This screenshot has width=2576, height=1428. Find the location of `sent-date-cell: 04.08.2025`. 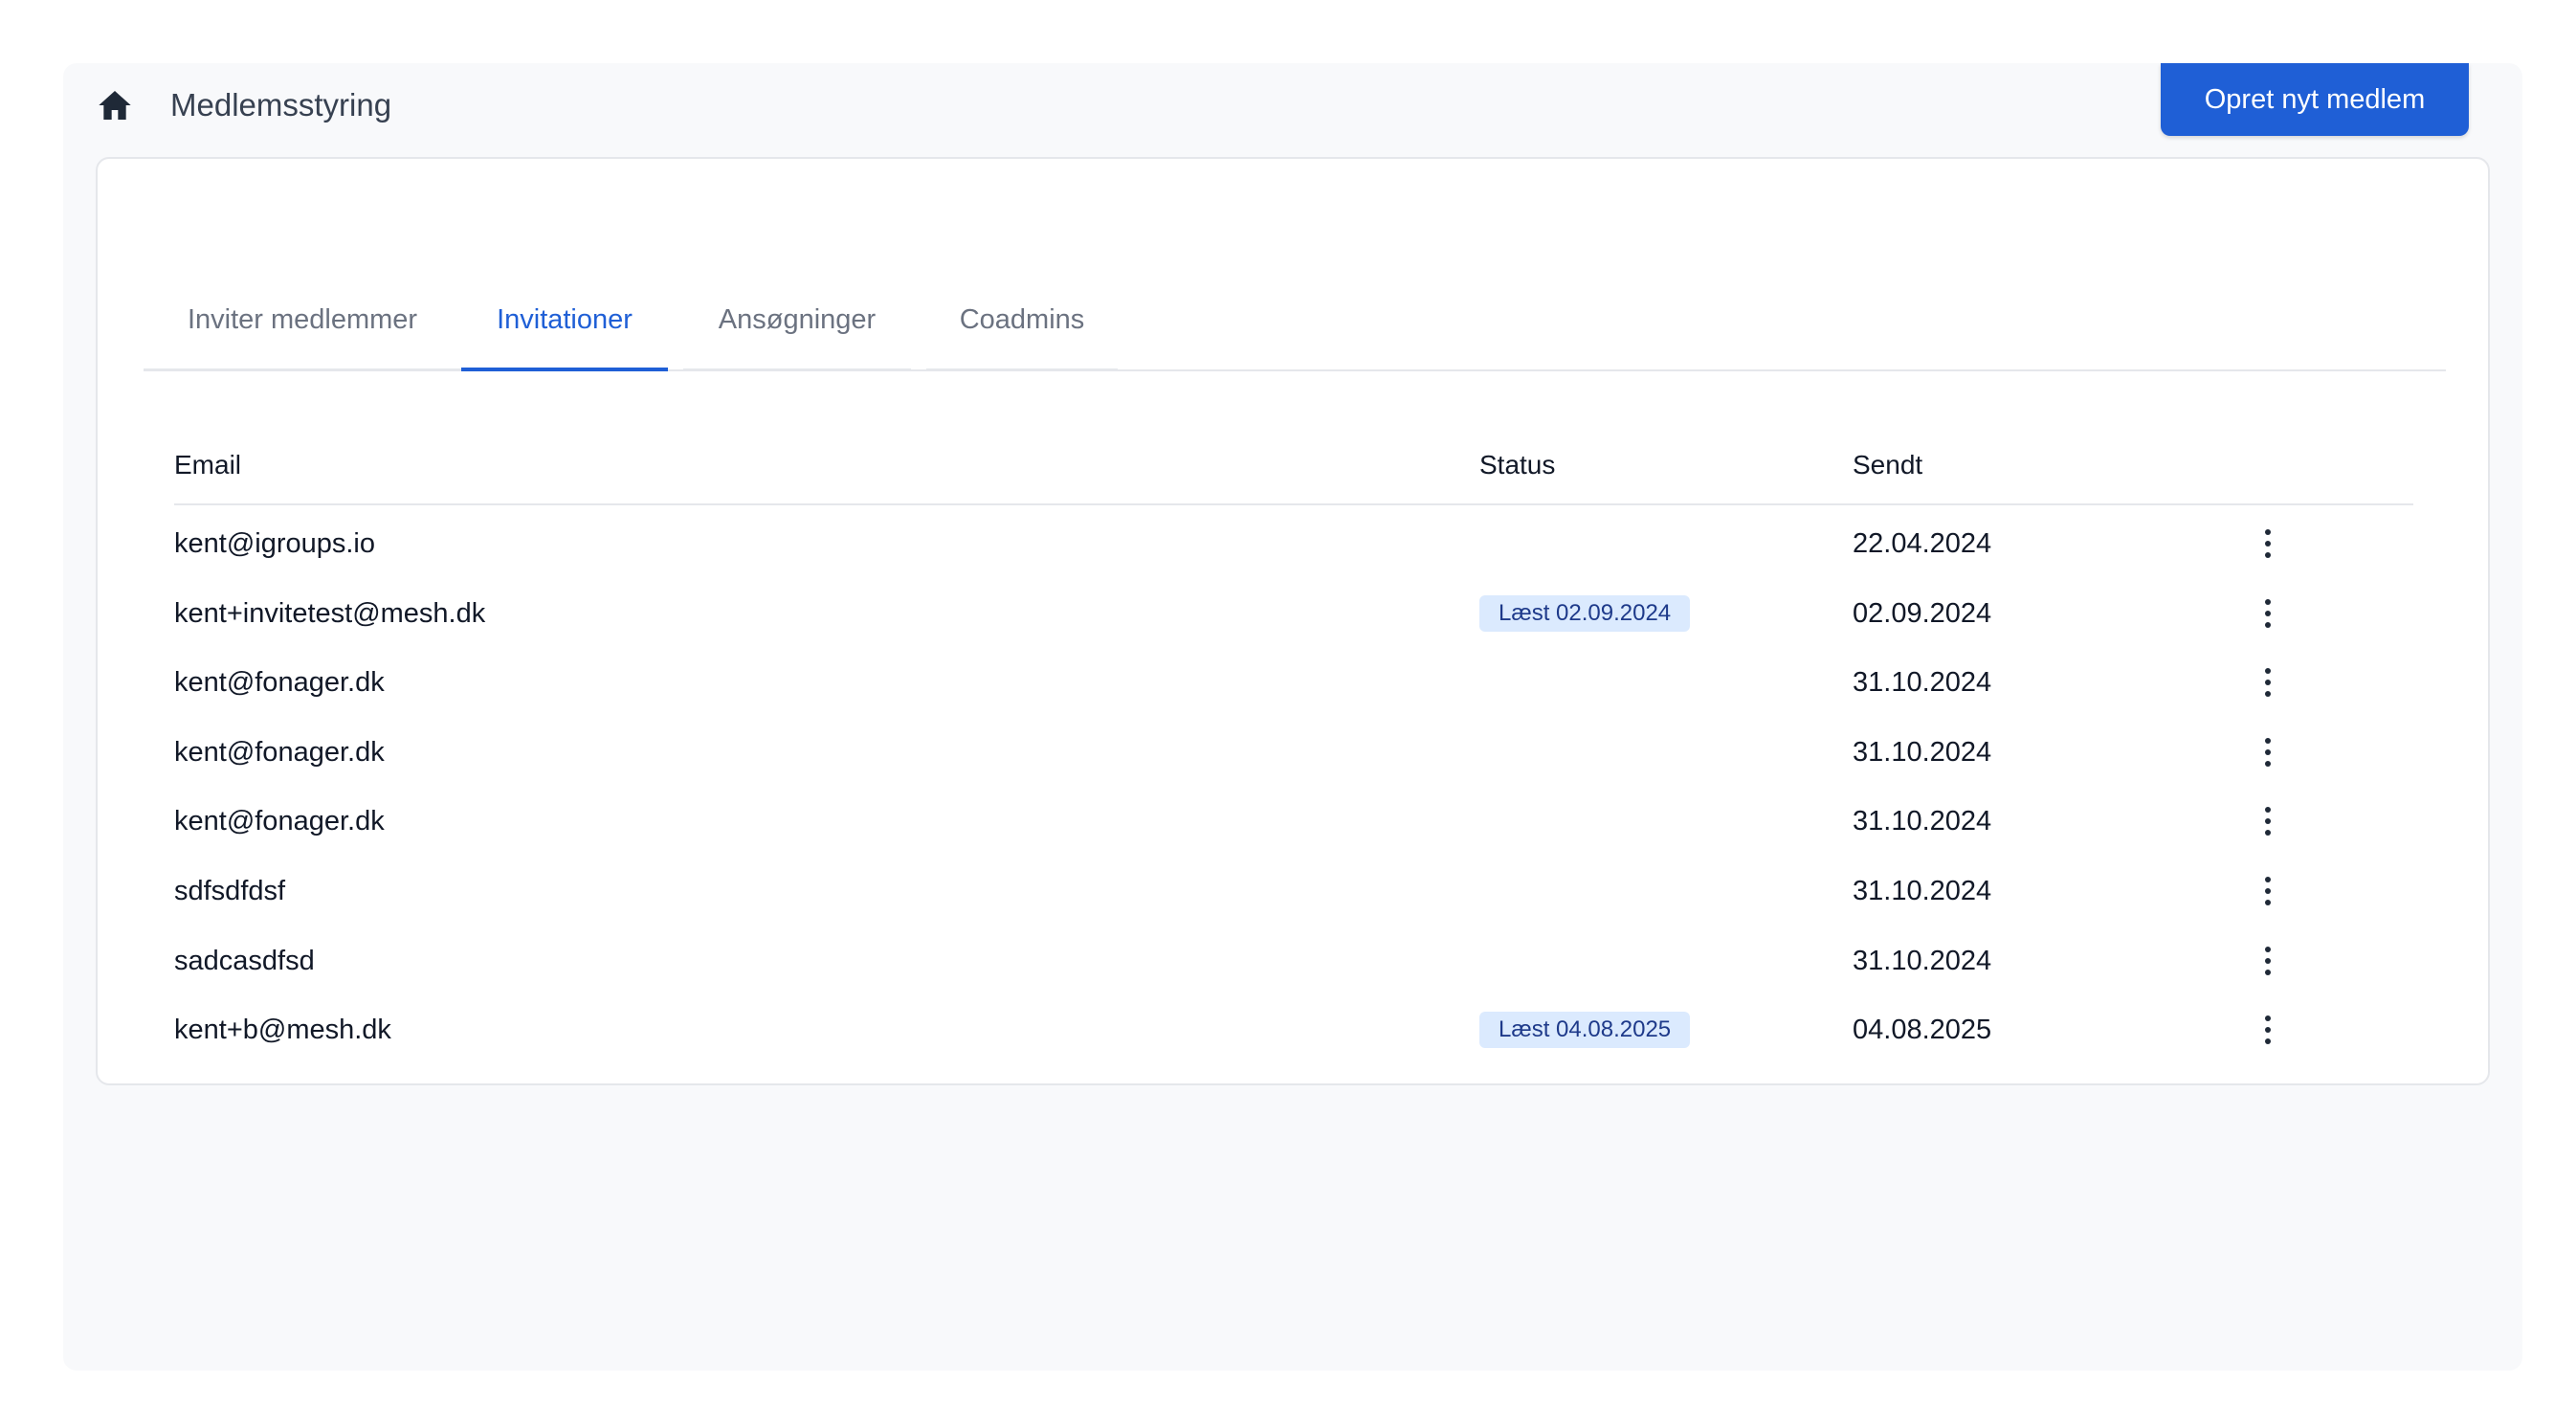

sent-date-cell: 04.08.2025 is located at coordinates (1922, 1030).